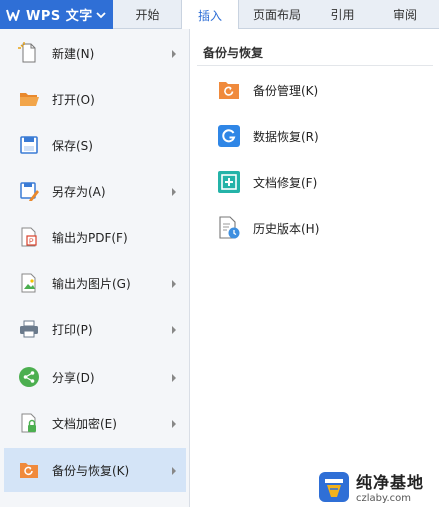 The image size is (439, 507). Describe the element at coordinates (73, 377) in the screenshot. I see `menu-item-label: 分享(D)` at that location.